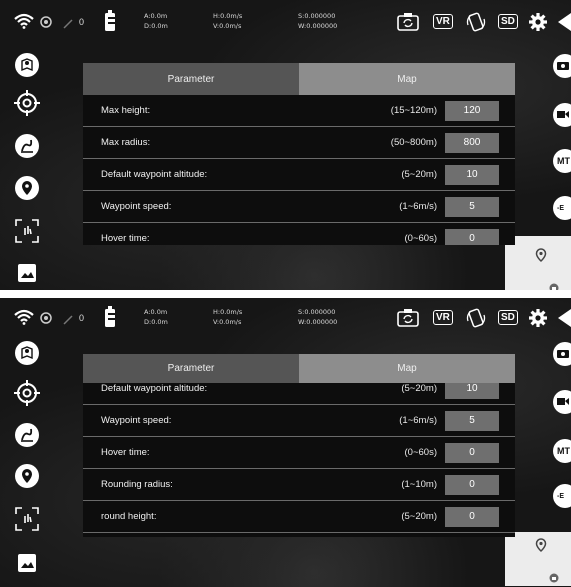 The width and height of the screenshot is (571, 587). What do you see at coordinates (299, 143) in the screenshot?
I see `param-row-max-radius: Max radius: (50~800m) 800` at bounding box center [299, 143].